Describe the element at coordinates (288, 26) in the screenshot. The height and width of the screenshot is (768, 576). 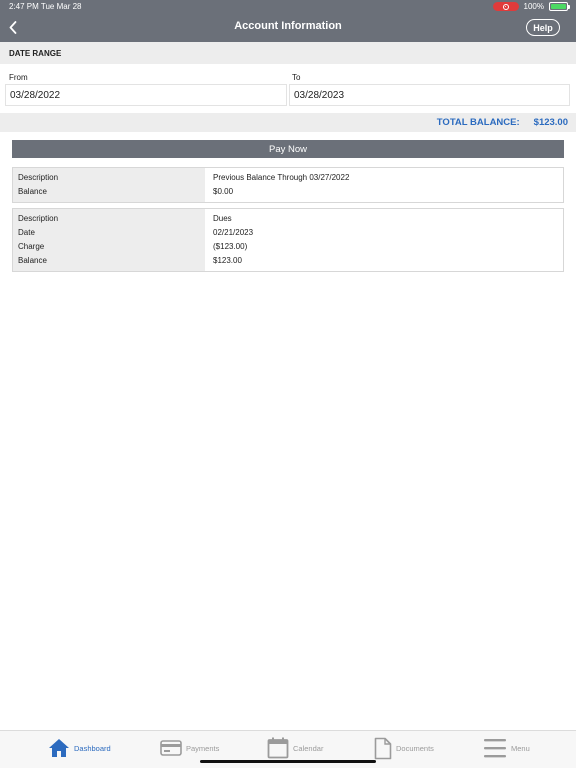
I see `page-title: Account Information` at that location.